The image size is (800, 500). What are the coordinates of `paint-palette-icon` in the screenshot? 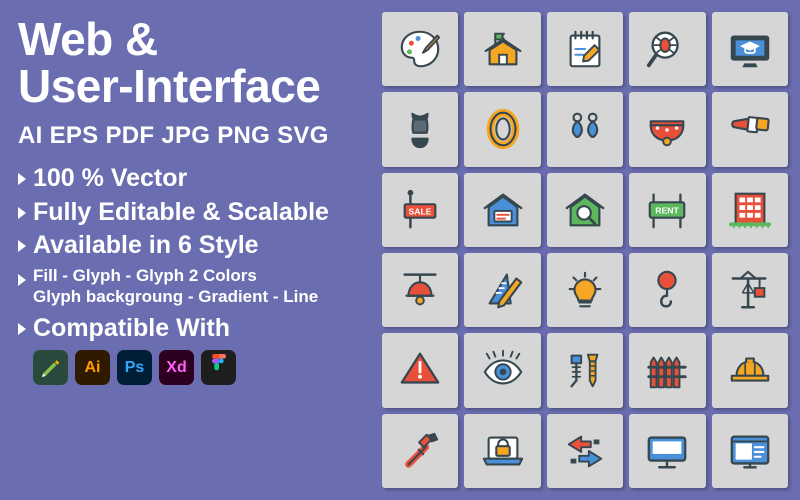 It's located at (420, 49).